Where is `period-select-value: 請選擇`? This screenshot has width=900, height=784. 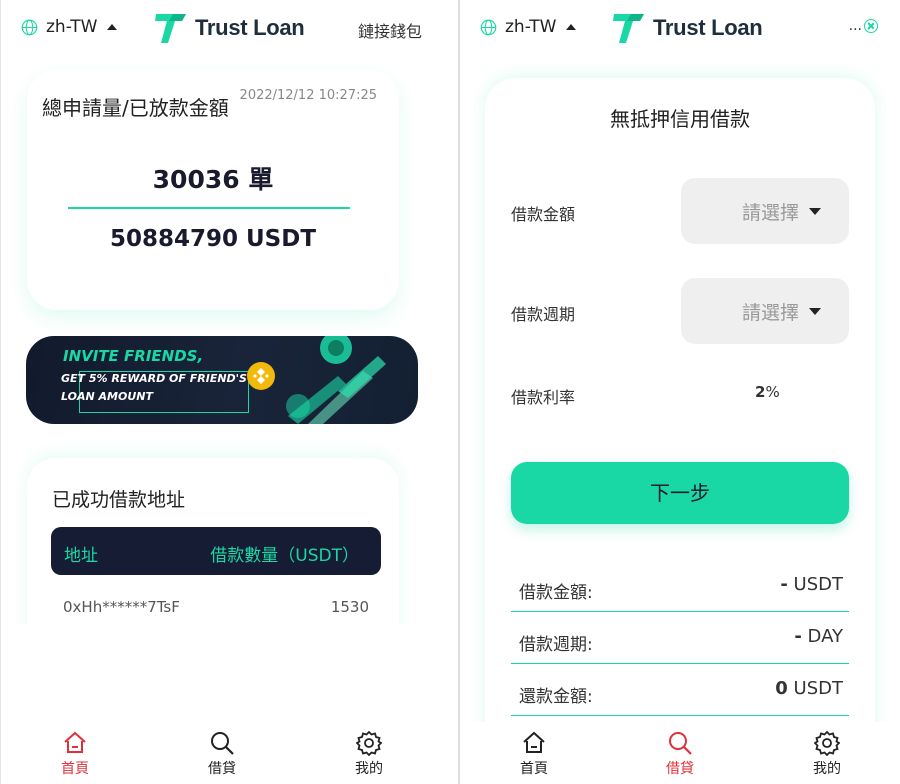
period-select-value: 請選擇 is located at coordinates (770, 312).